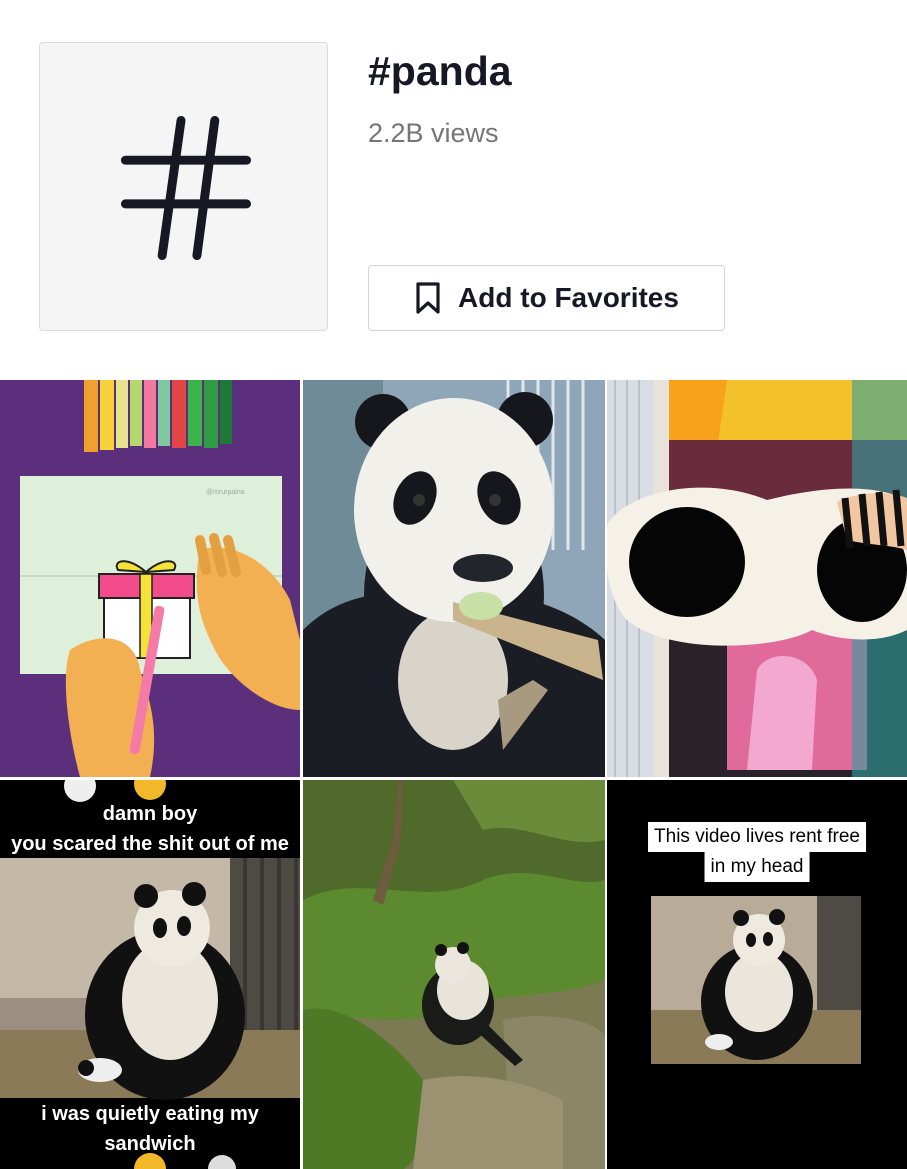 Image resolution: width=907 pixels, height=1169 pixels. What do you see at coordinates (454, 578) in the screenshot?
I see `video-thumbnail-panda-eating` at bounding box center [454, 578].